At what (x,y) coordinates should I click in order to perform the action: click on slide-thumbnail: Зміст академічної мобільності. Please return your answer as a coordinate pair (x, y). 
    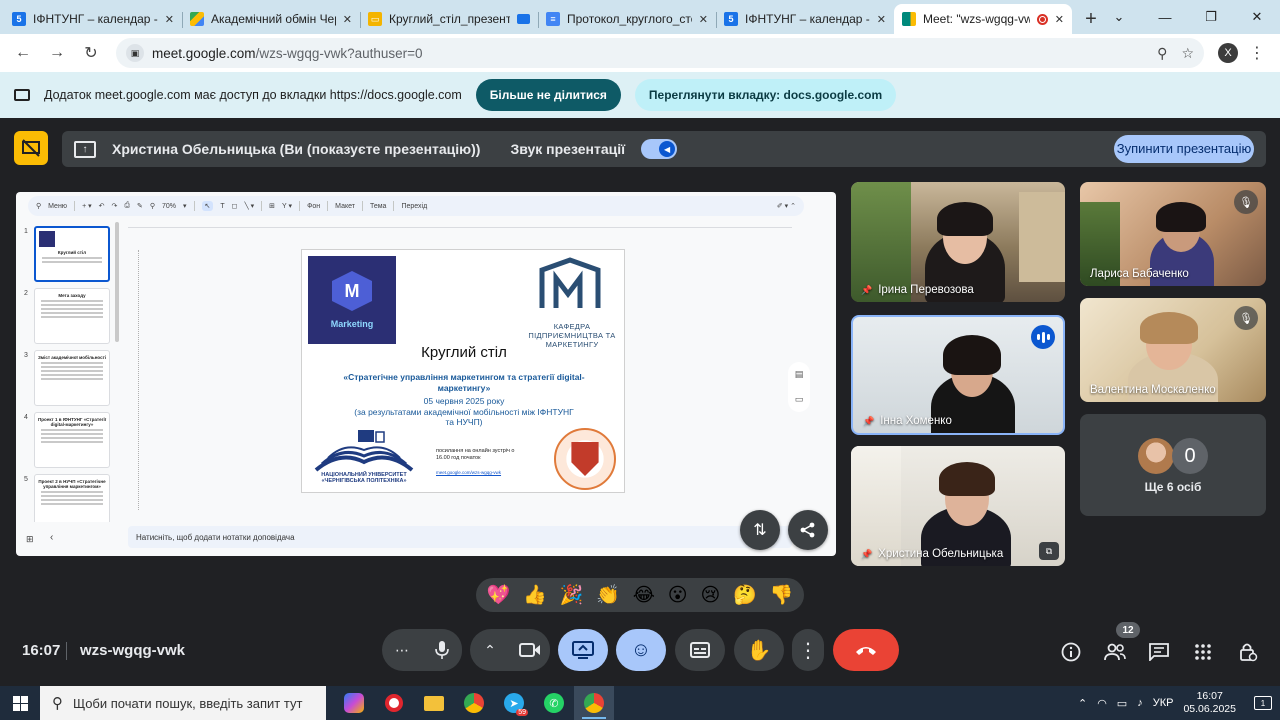
    Looking at the image, I should click on (72, 378).